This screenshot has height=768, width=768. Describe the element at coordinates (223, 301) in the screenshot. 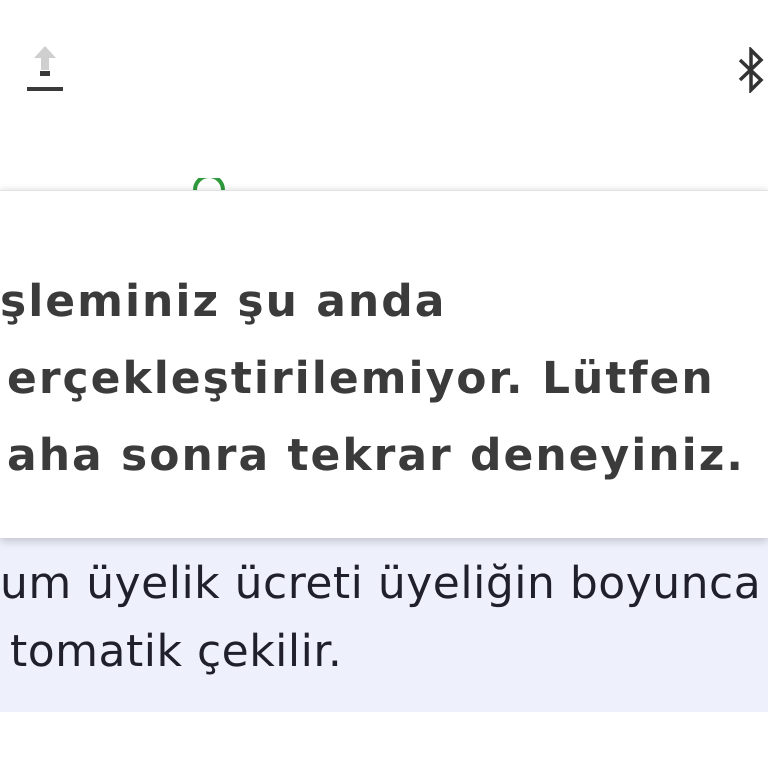

I see `error-message-line: şleminiz şu anda` at that location.